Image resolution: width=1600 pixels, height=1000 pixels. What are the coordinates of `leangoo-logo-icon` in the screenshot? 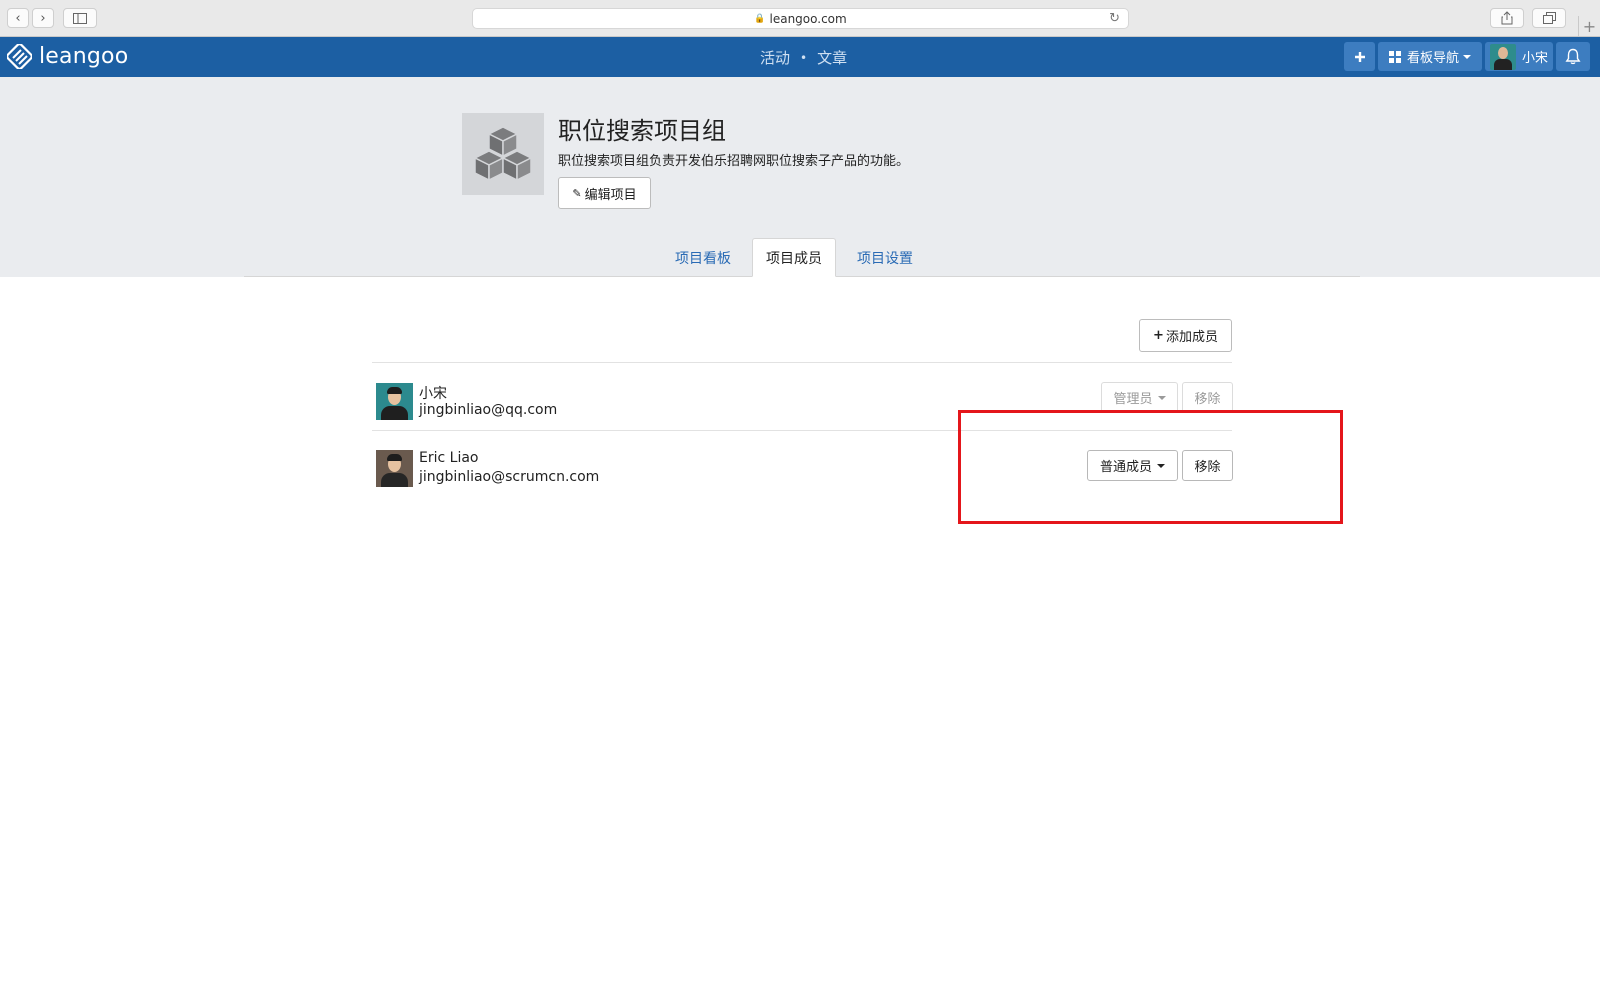 It's located at (19, 56).